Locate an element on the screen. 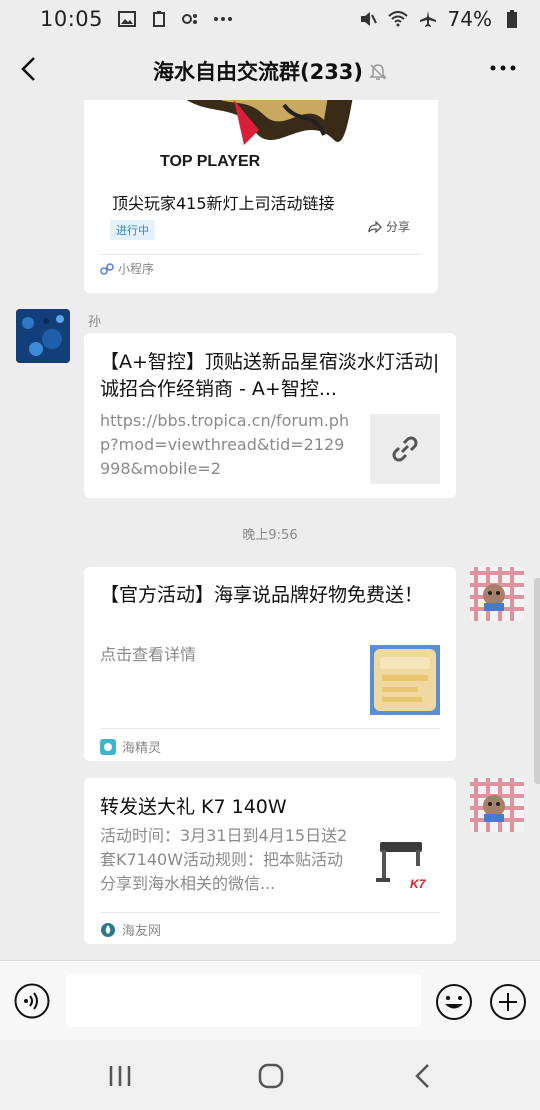  clipboard-icon is located at coordinates (159, 19).